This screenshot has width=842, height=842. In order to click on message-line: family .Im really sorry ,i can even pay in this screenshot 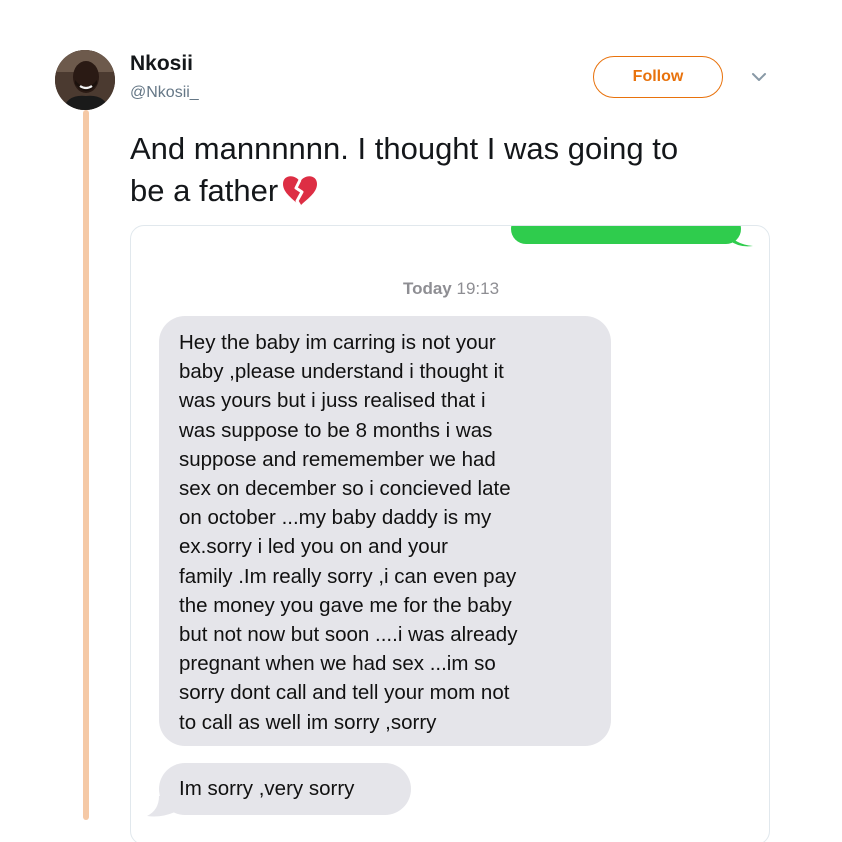, I will do `click(348, 576)`.